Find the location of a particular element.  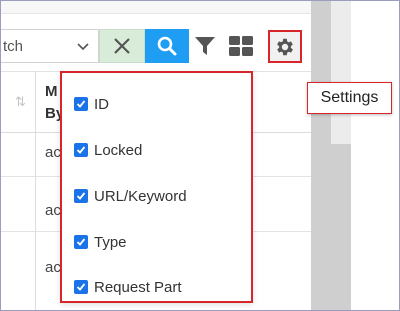

close-icon is located at coordinates (122, 46).